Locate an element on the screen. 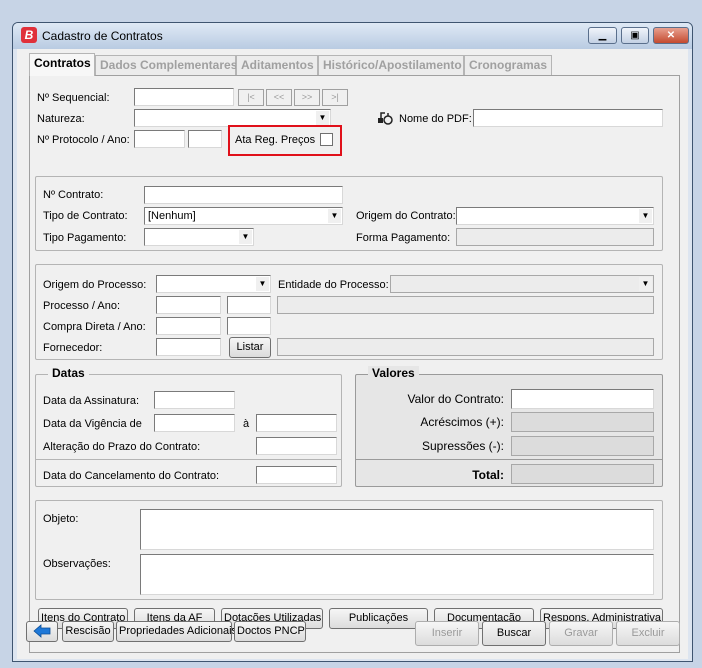 Image resolution: width=702 pixels, height=668 pixels. ata-reg-precos-label: Ata Reg. Preços is located at coordinates (275, 140).